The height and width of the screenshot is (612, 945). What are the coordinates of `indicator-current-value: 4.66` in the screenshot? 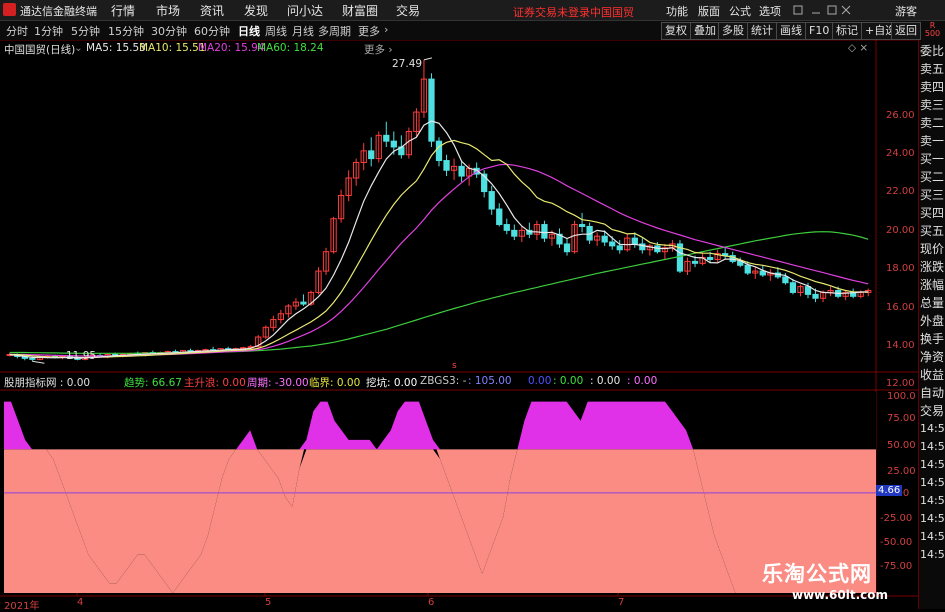 It's located at (889, 490).